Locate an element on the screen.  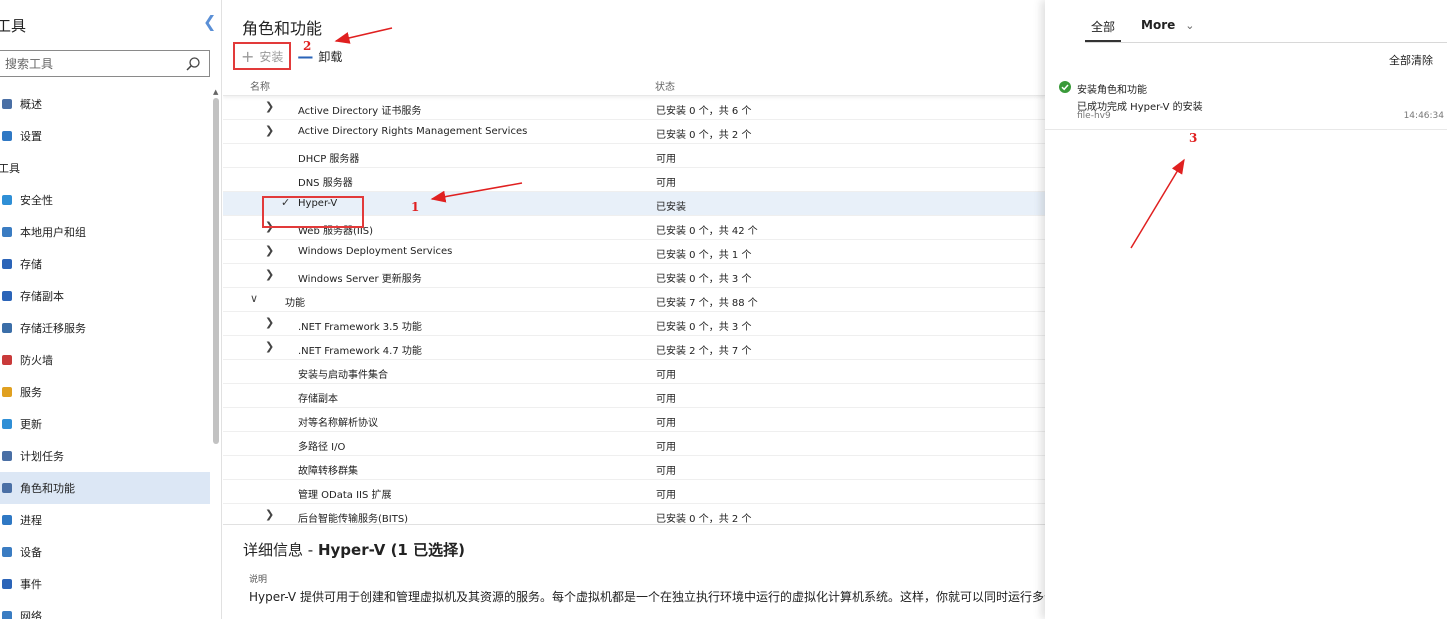
search-icon is located at coordinates (193, 64).